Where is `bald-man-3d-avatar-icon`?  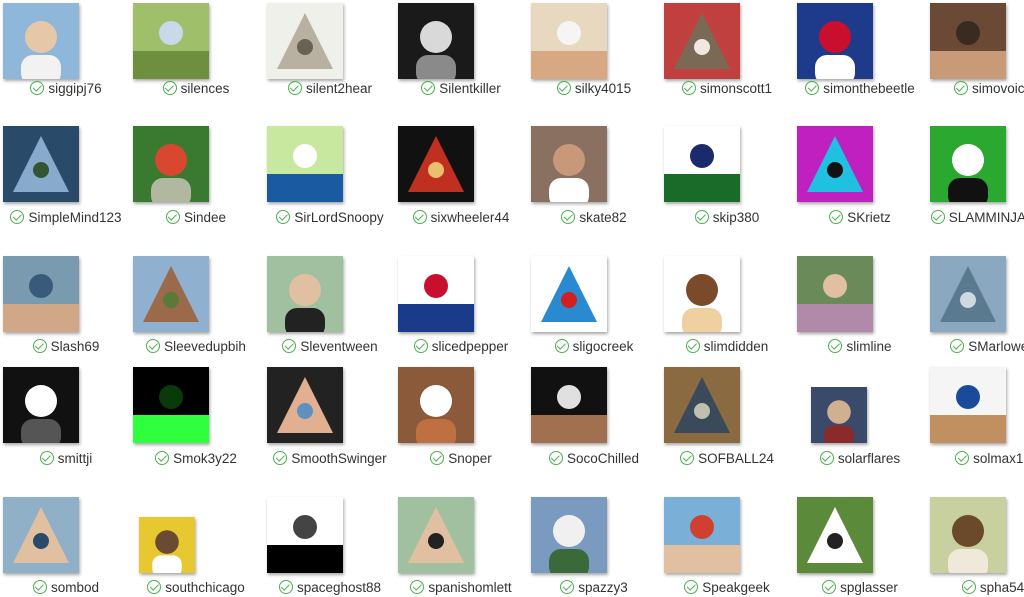 bald-man-3d-avatar-icon is located at coordinates (171, 294).